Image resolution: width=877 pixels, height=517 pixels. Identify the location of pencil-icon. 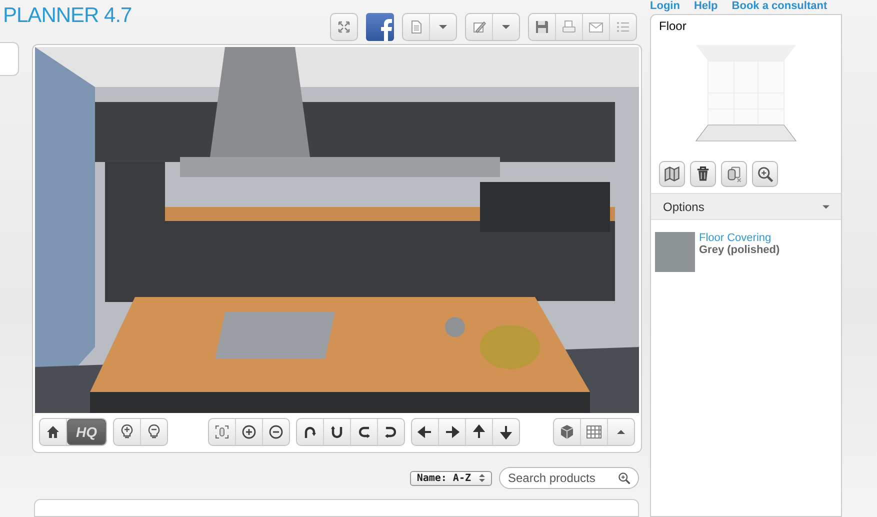
(479, 27).